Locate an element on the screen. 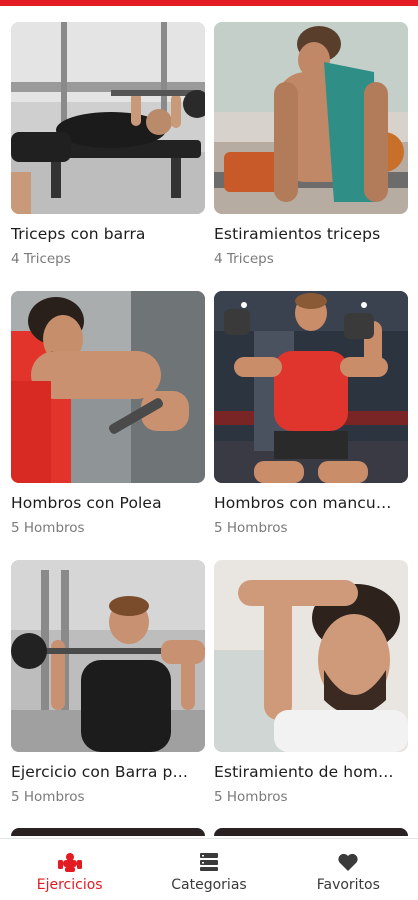  exercise-card: Triceps con barra 4 Triceps is located at coordinates (108, 144).